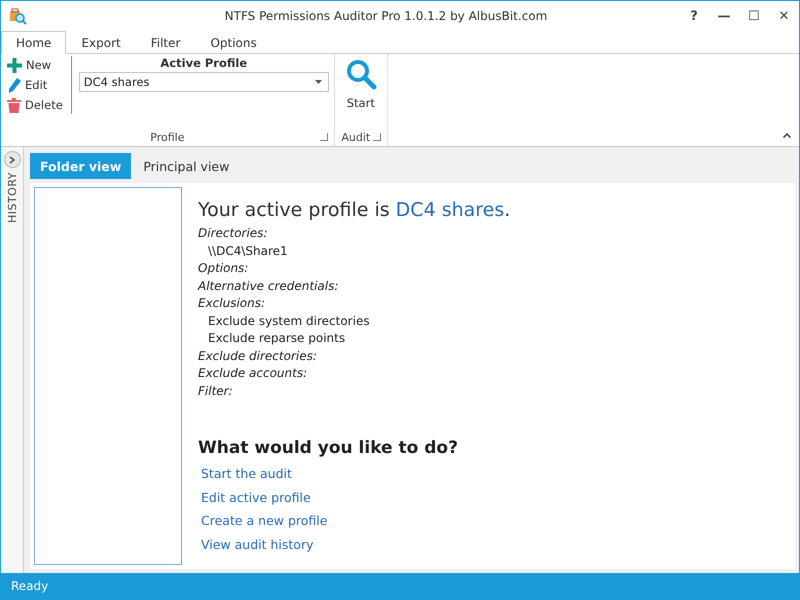 Image resolution: width=800 pixels, height=600 pixels. What do you see at coordinates (167, 137) in the screenshot?
I see `group-label: Profile` at bounding box center [167, 137].